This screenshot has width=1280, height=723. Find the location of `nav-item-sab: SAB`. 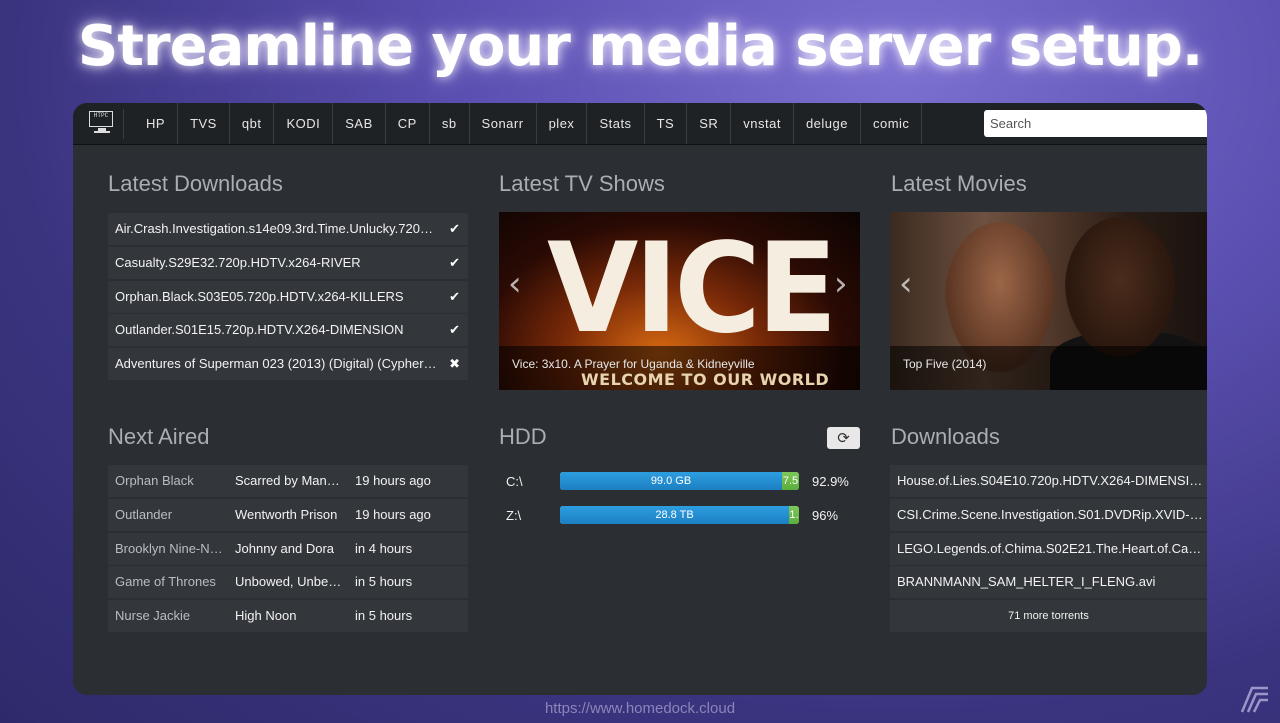

nav-item-sab: SAB is located at coordinates (359, 123).